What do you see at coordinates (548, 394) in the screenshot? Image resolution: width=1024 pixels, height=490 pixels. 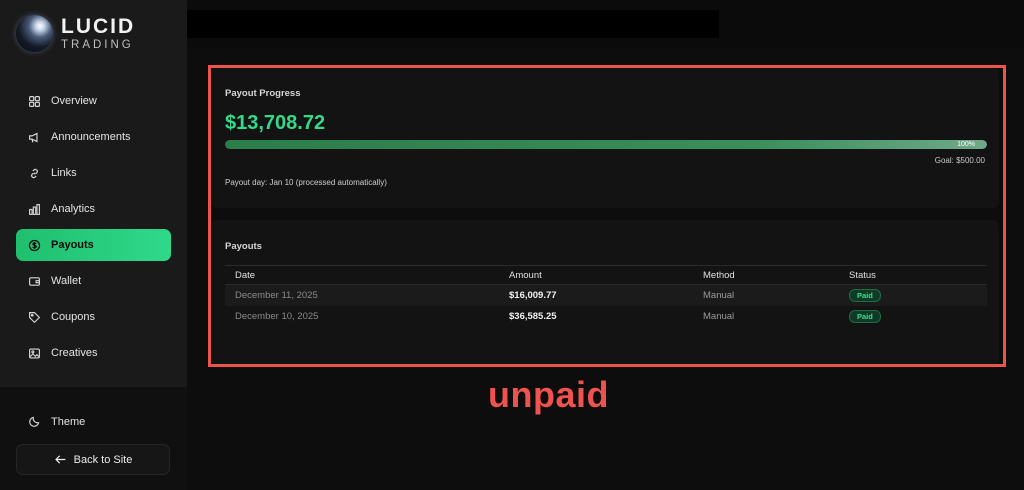 I see `annotation-text: unpaid` at bounding box center [548, 394].